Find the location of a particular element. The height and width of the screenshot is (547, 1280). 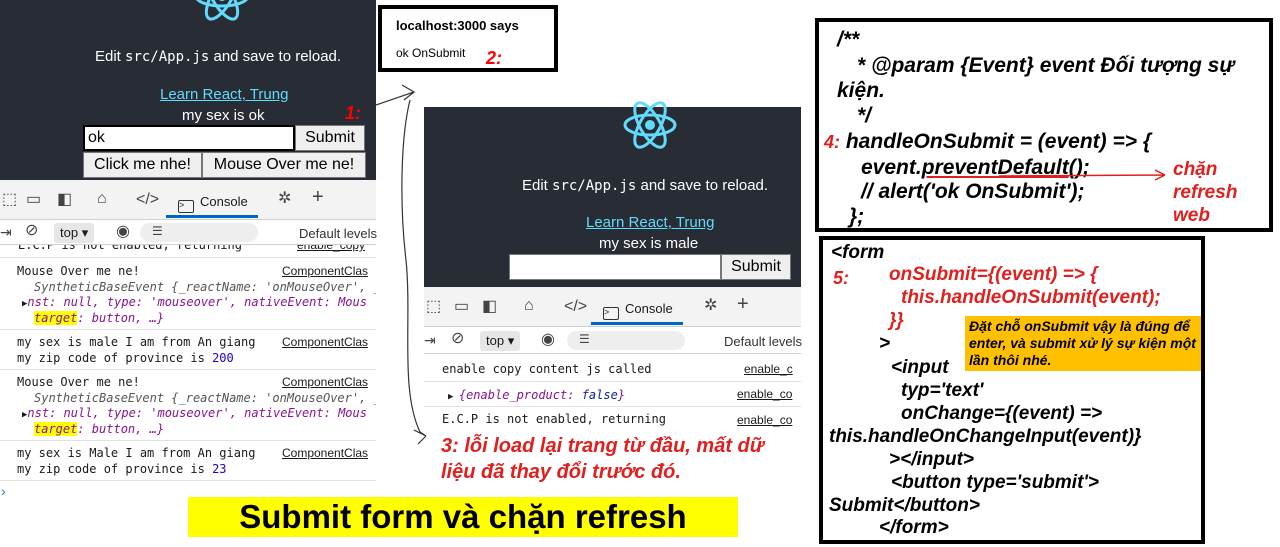

arrow-to-alert is located at coordinates (395, 95).